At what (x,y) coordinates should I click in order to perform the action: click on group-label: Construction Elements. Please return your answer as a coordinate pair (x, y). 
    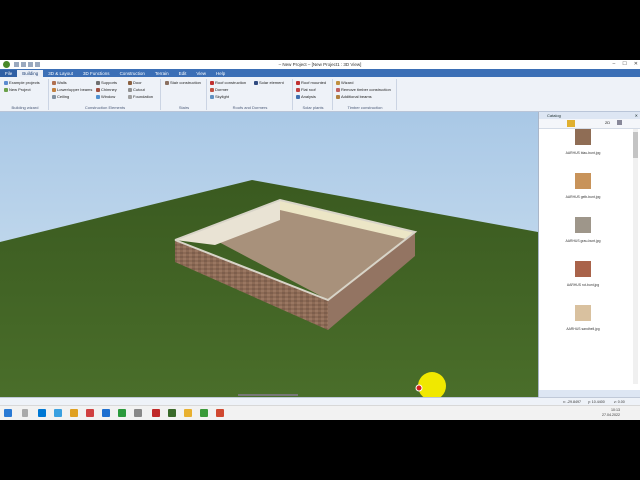
    Looking at the image, I should click on (105, 107).